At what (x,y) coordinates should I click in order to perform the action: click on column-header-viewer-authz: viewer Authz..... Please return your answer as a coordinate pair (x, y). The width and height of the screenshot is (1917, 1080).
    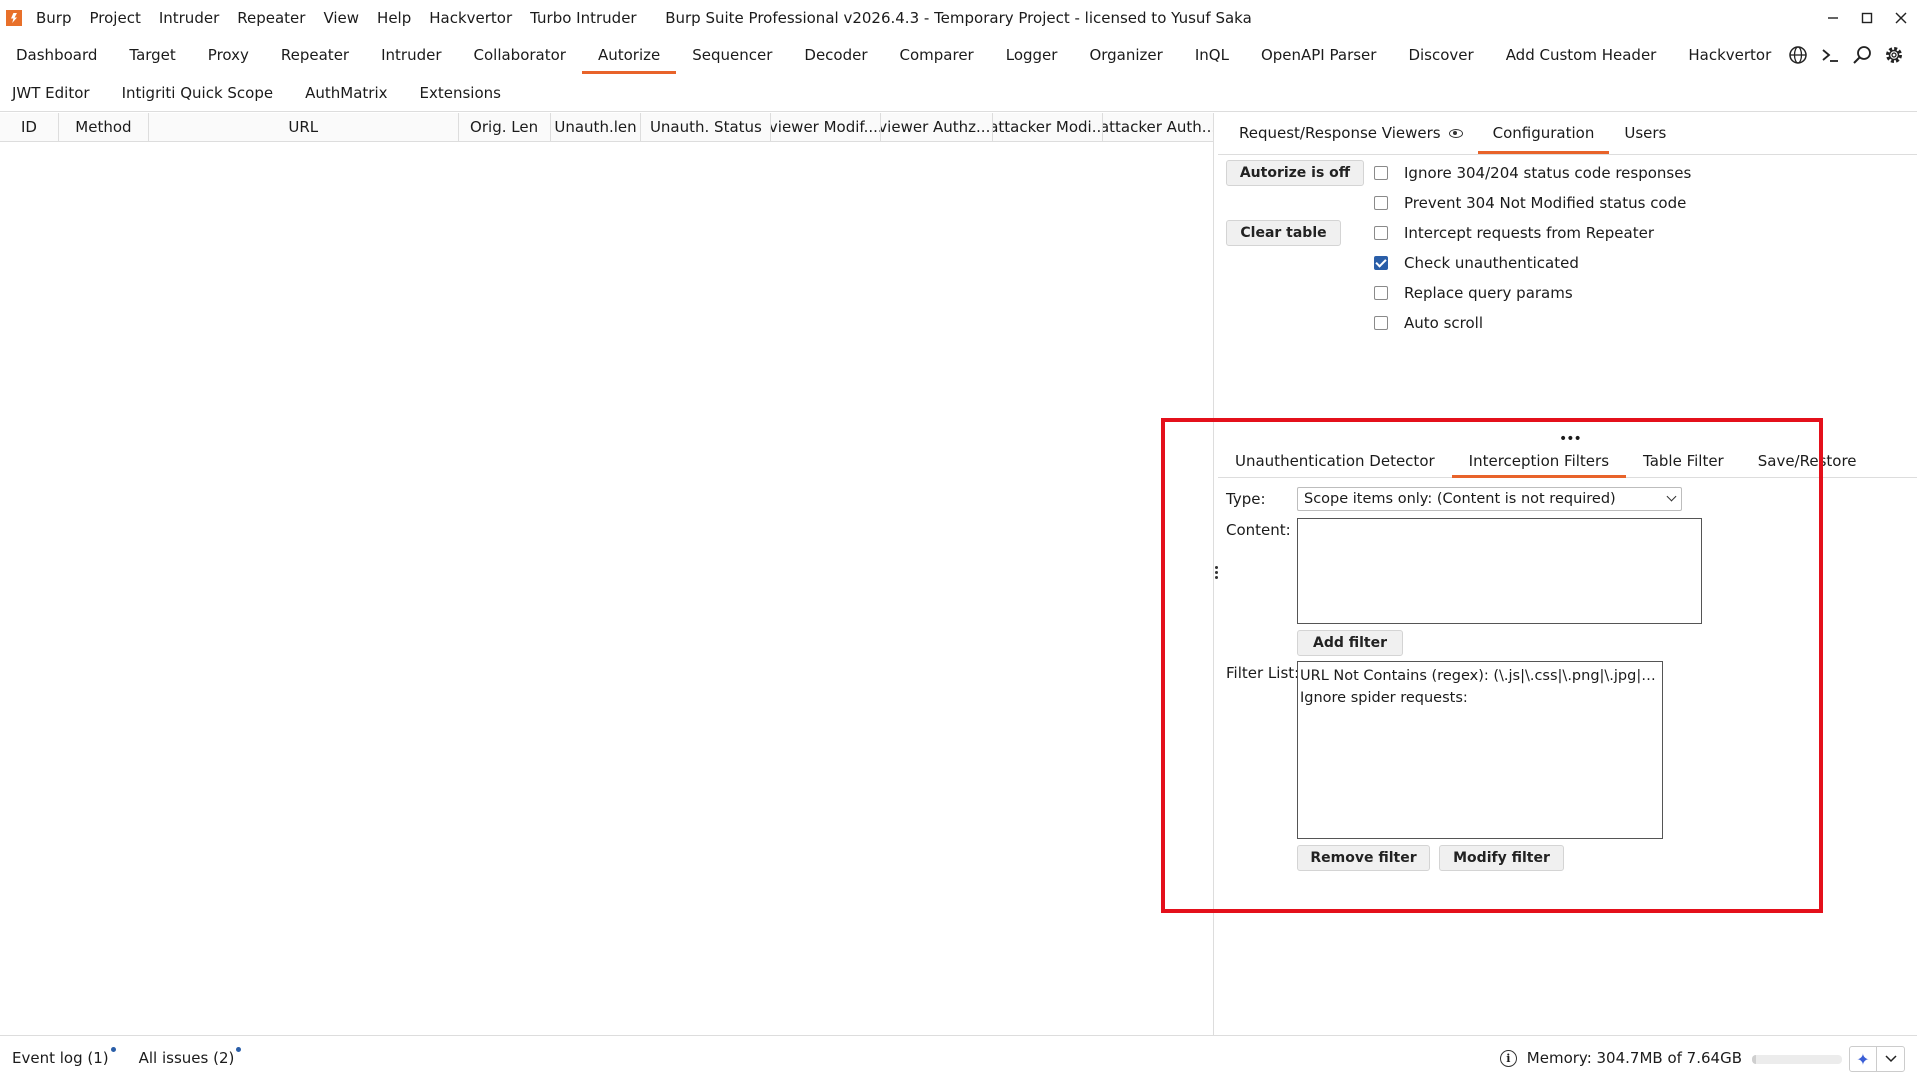
    Looking at the image, I should click on (937, 127).